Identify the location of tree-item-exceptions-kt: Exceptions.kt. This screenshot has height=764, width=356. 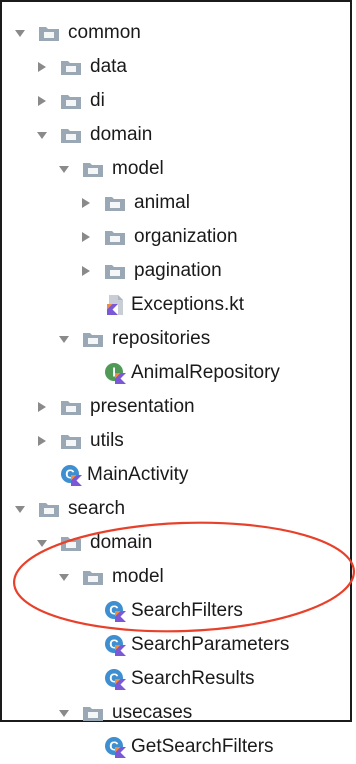
(176, 305).